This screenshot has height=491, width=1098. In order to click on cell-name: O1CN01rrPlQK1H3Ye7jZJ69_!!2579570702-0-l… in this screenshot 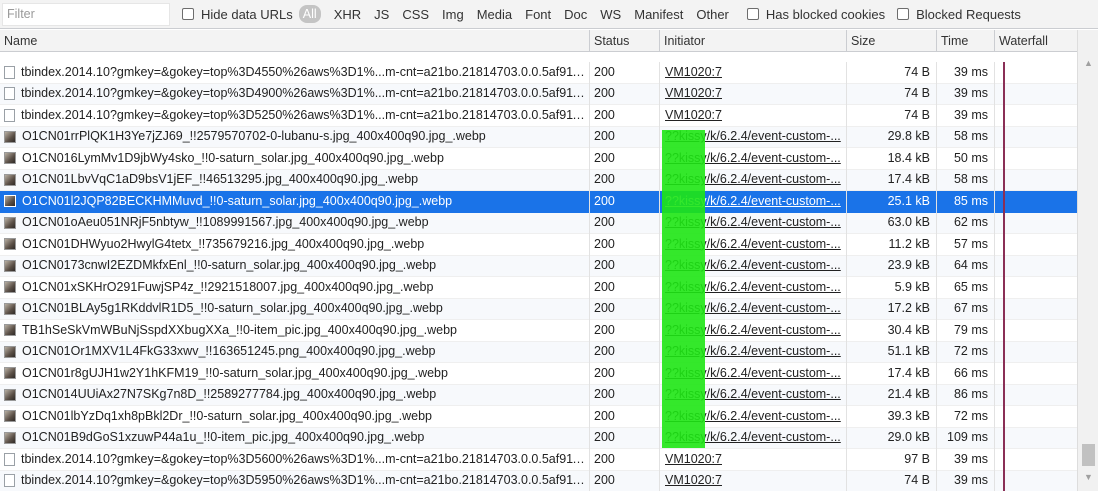, I will do `click(295, 137)`.